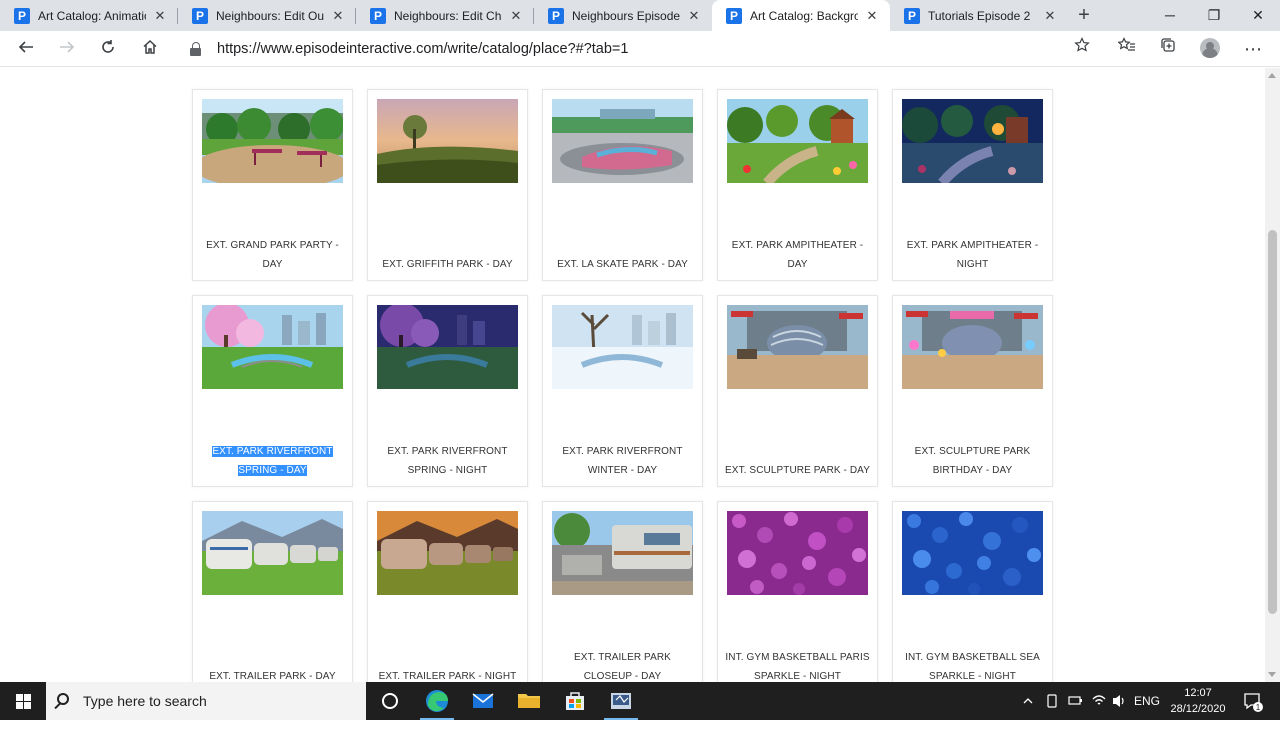 The image size is (1280, 735). Describe the element at coordinates (1147, 701) in the screenshot. I see `input-language-button: ENG` at that location.